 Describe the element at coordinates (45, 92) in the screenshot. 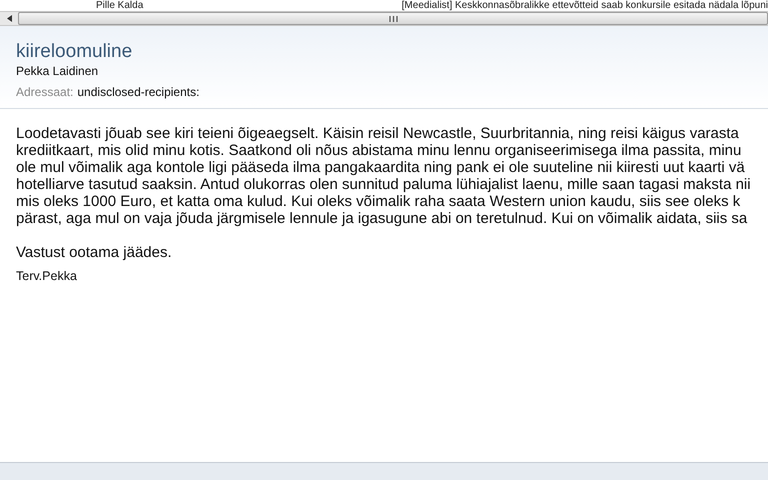

I see `recipients-label: Adressaat:` at that location.